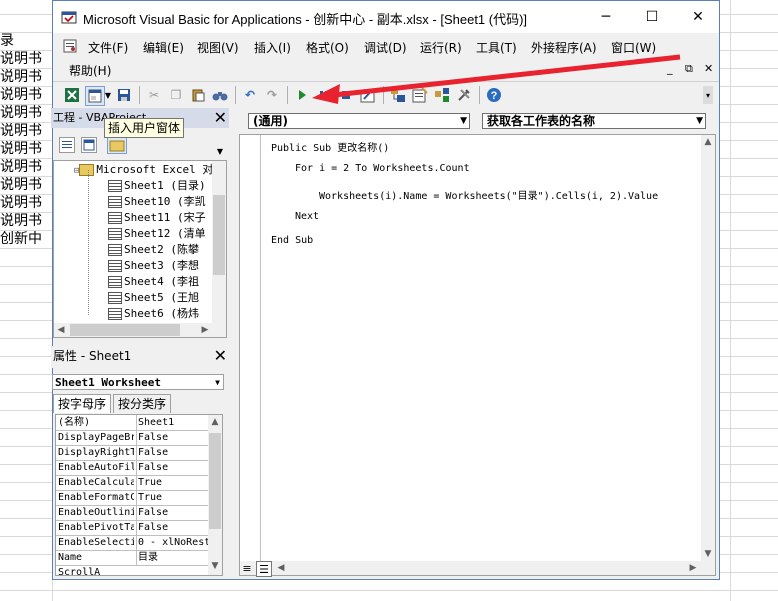 The image size is (778, 601). What do you see at coordinates (108, 47) in the screenshot?
I see `menu-file: 文件(F)` at bounding box center [108, 47].